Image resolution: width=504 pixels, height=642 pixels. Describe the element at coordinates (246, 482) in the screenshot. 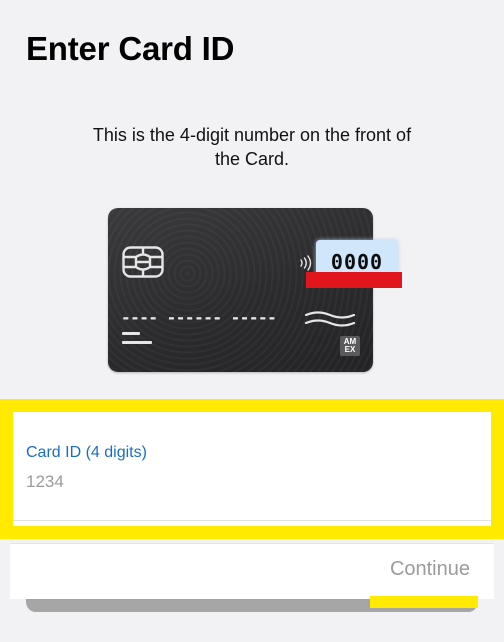

I see `card-id-input` at that location.